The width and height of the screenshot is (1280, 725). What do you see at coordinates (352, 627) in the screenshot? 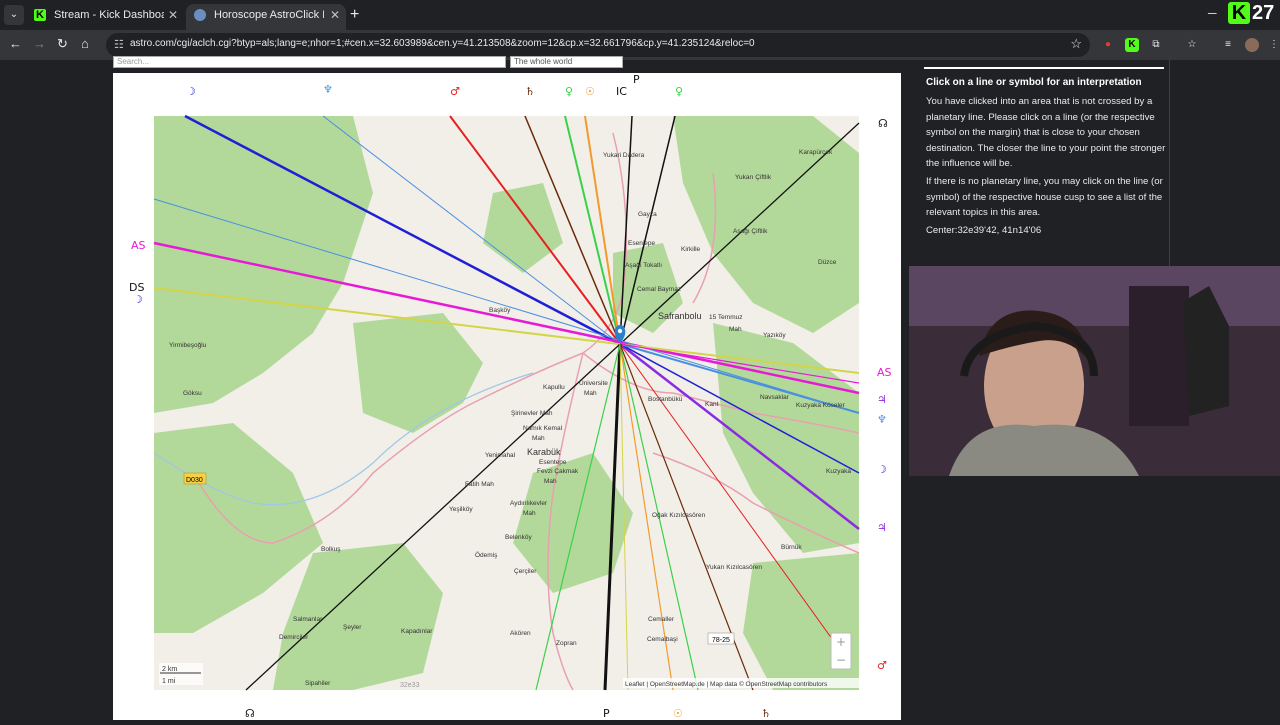
I see `place-label: Şeyler` at bounding box center [352, 627].